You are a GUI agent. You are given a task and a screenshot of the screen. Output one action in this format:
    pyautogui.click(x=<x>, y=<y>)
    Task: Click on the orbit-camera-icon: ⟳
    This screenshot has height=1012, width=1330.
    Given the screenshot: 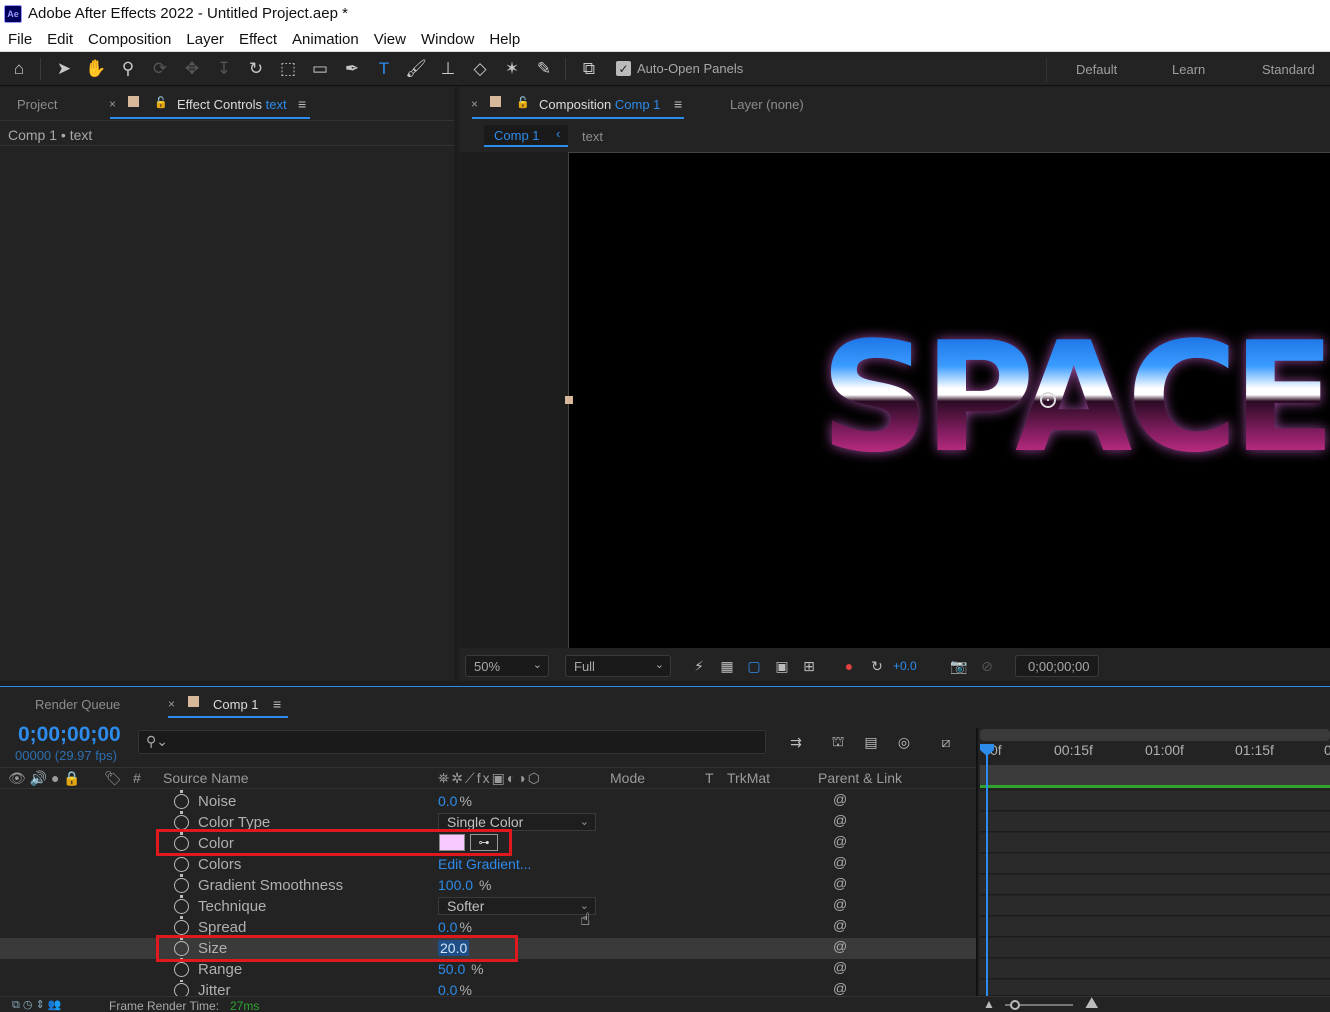 What is the action you would take?
    pyautogui.click(x=160, y=69)
    